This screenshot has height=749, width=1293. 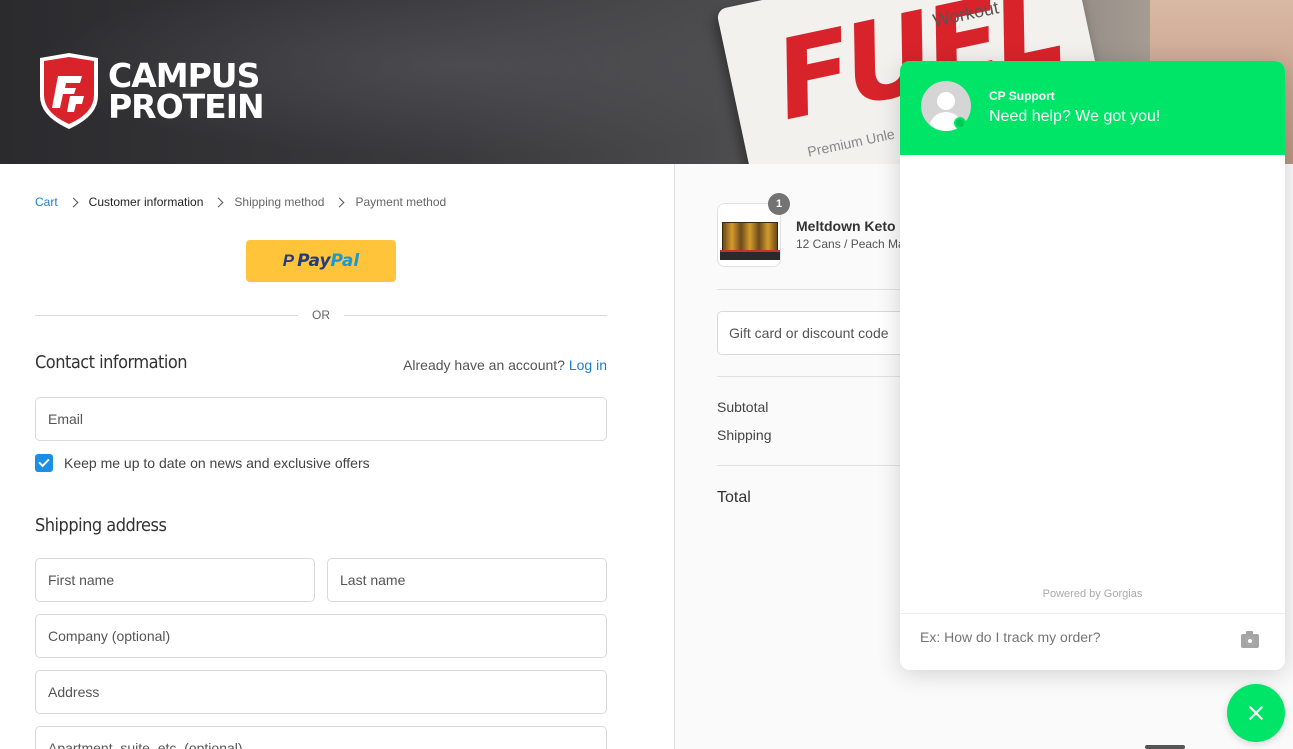 I want to click on first-name-placeholder: First name, so click(x=81, y=580).